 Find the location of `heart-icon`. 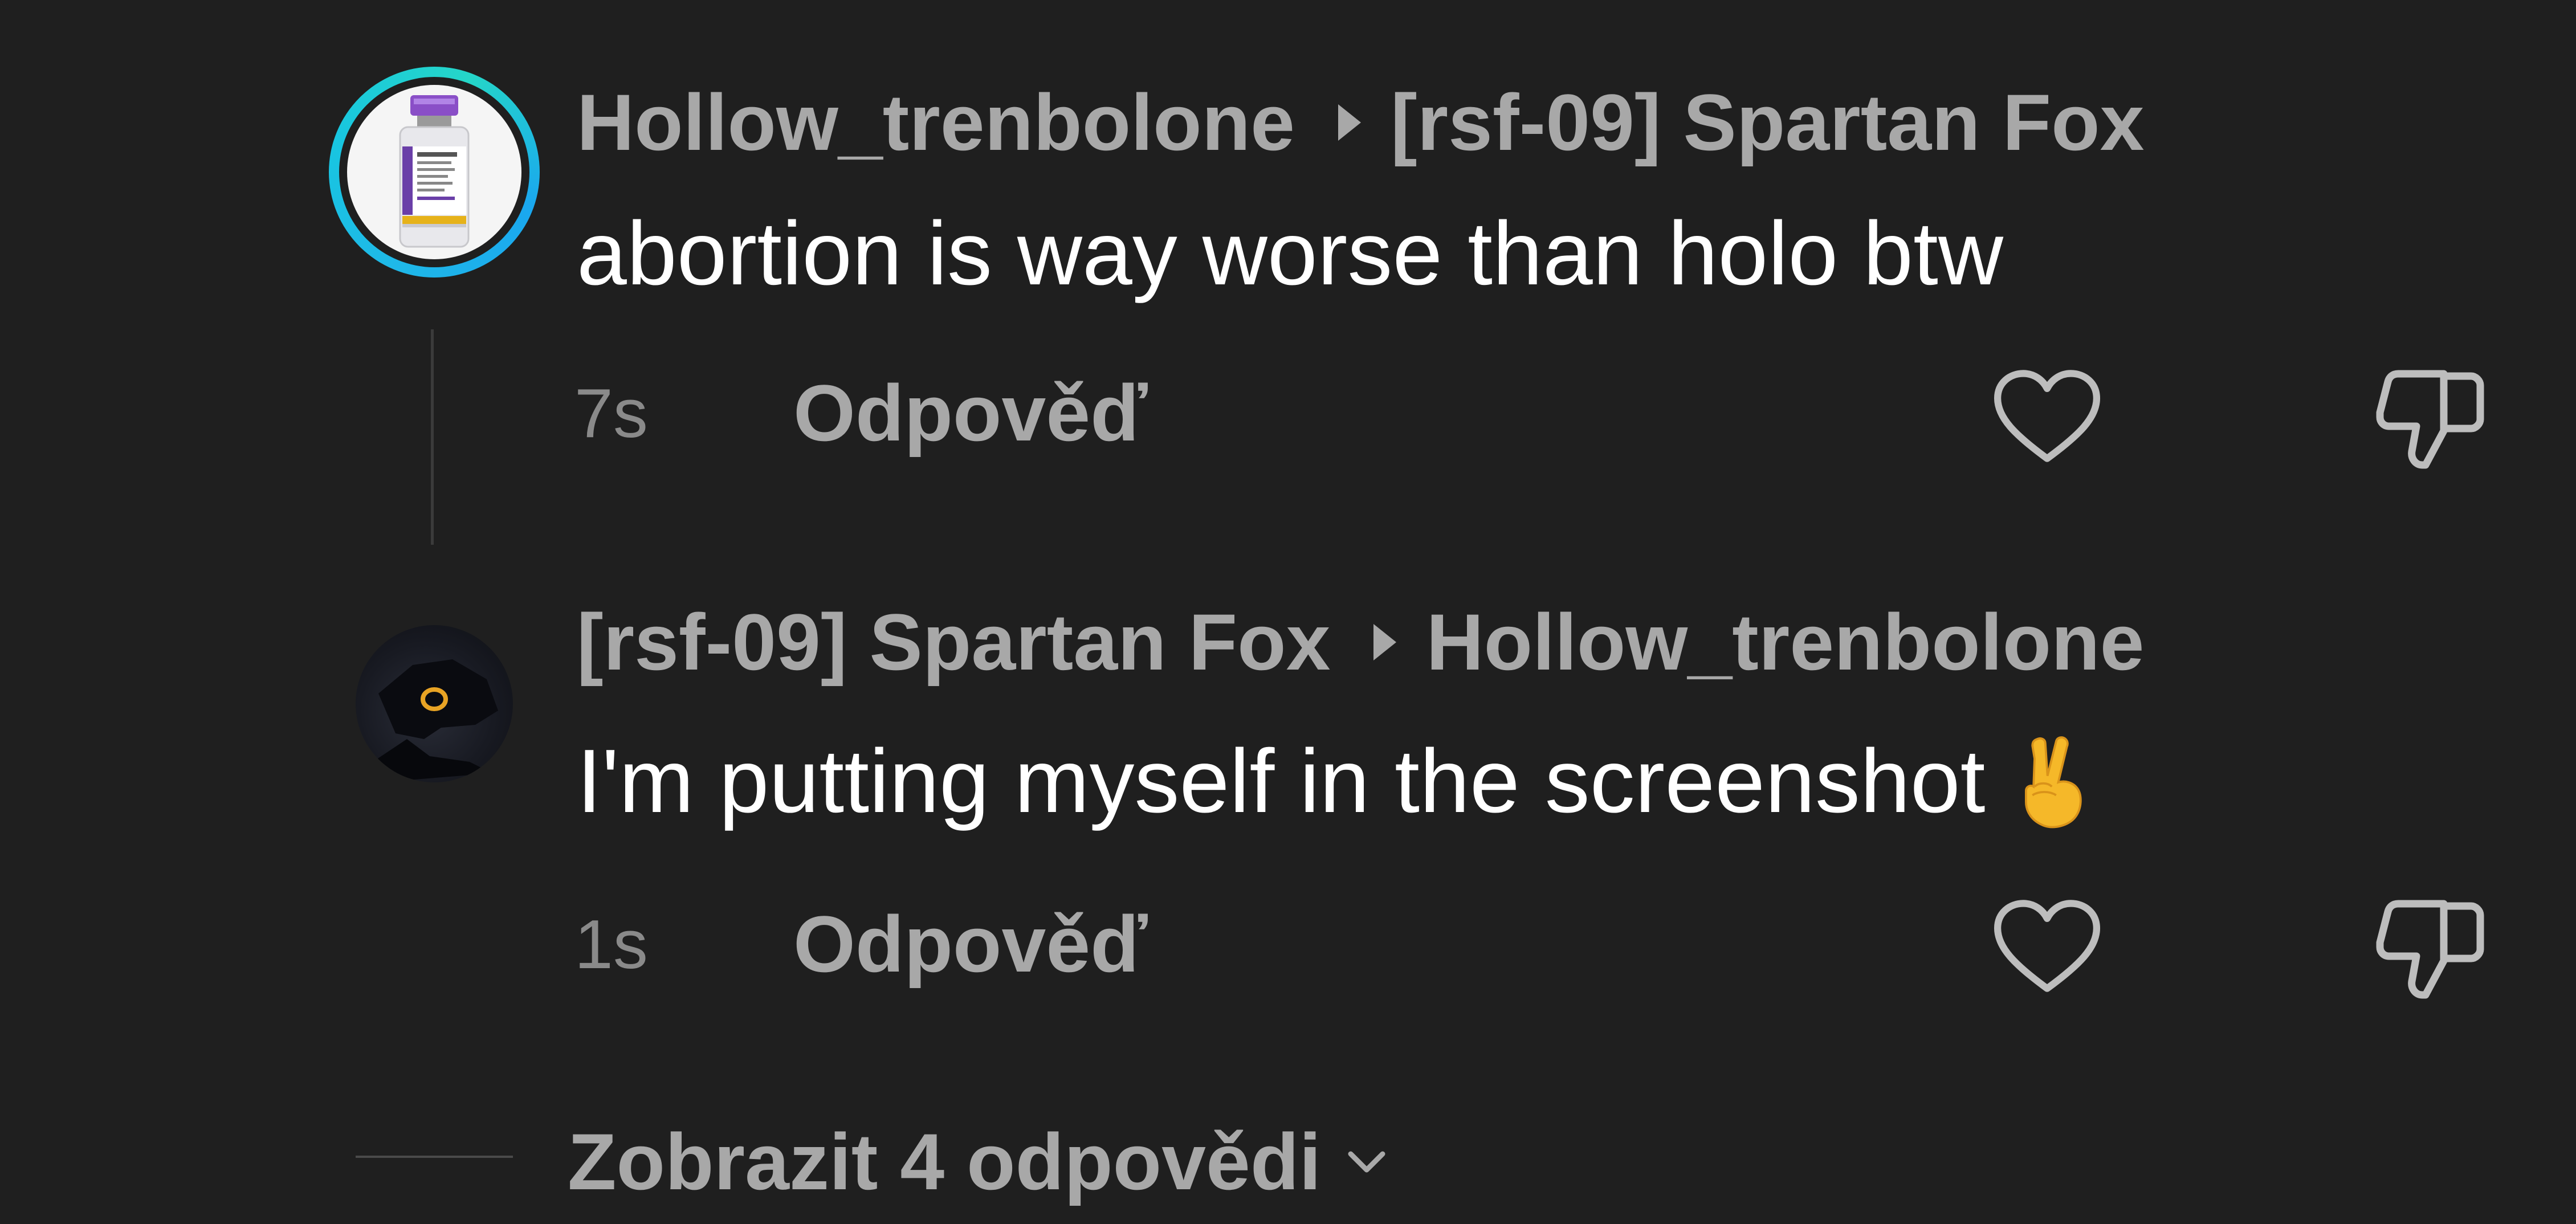

heart-icon is located at coordinates (2047, 946).